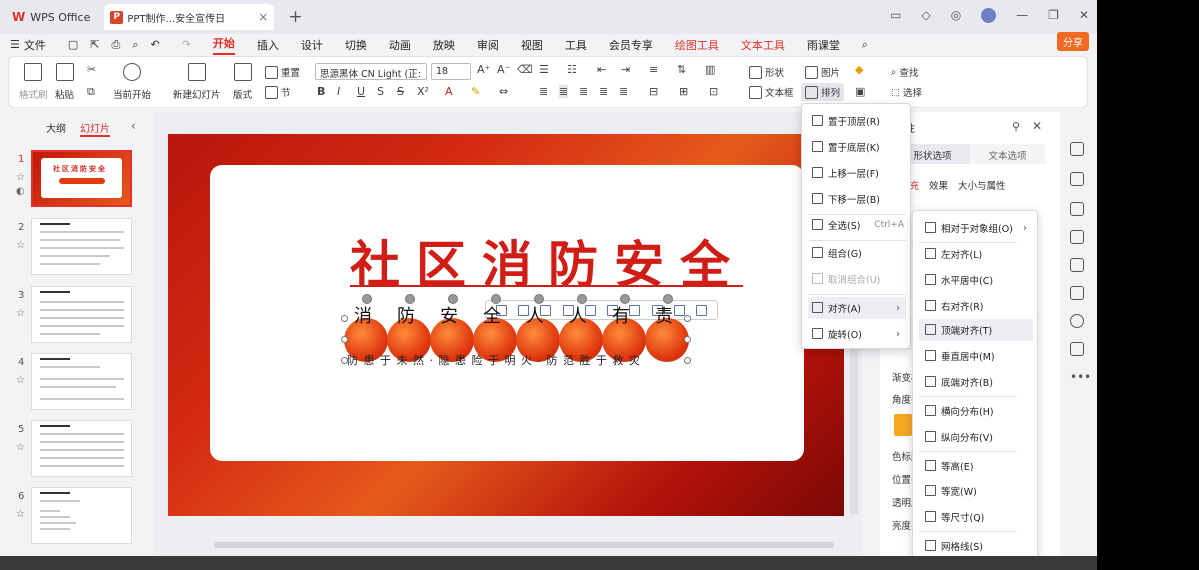 The height and width of the screenshot is (570, 1199). What do you see at coordinates (197, 82) in the screenshot?
I see `new-slide-button: 新建幻灯片` at bounding box center [197, 82].